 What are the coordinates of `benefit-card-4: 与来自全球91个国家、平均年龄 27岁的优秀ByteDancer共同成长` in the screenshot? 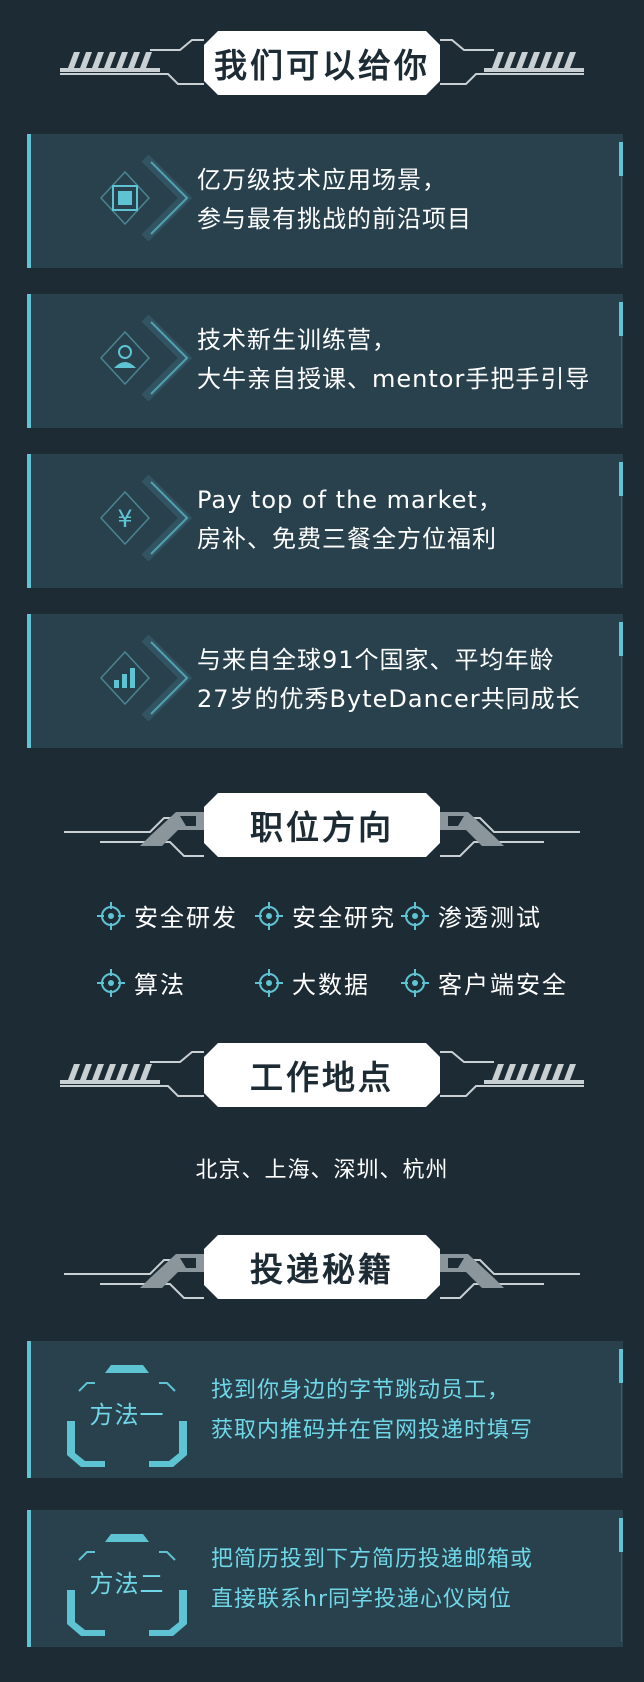 It's located at (325, 681).